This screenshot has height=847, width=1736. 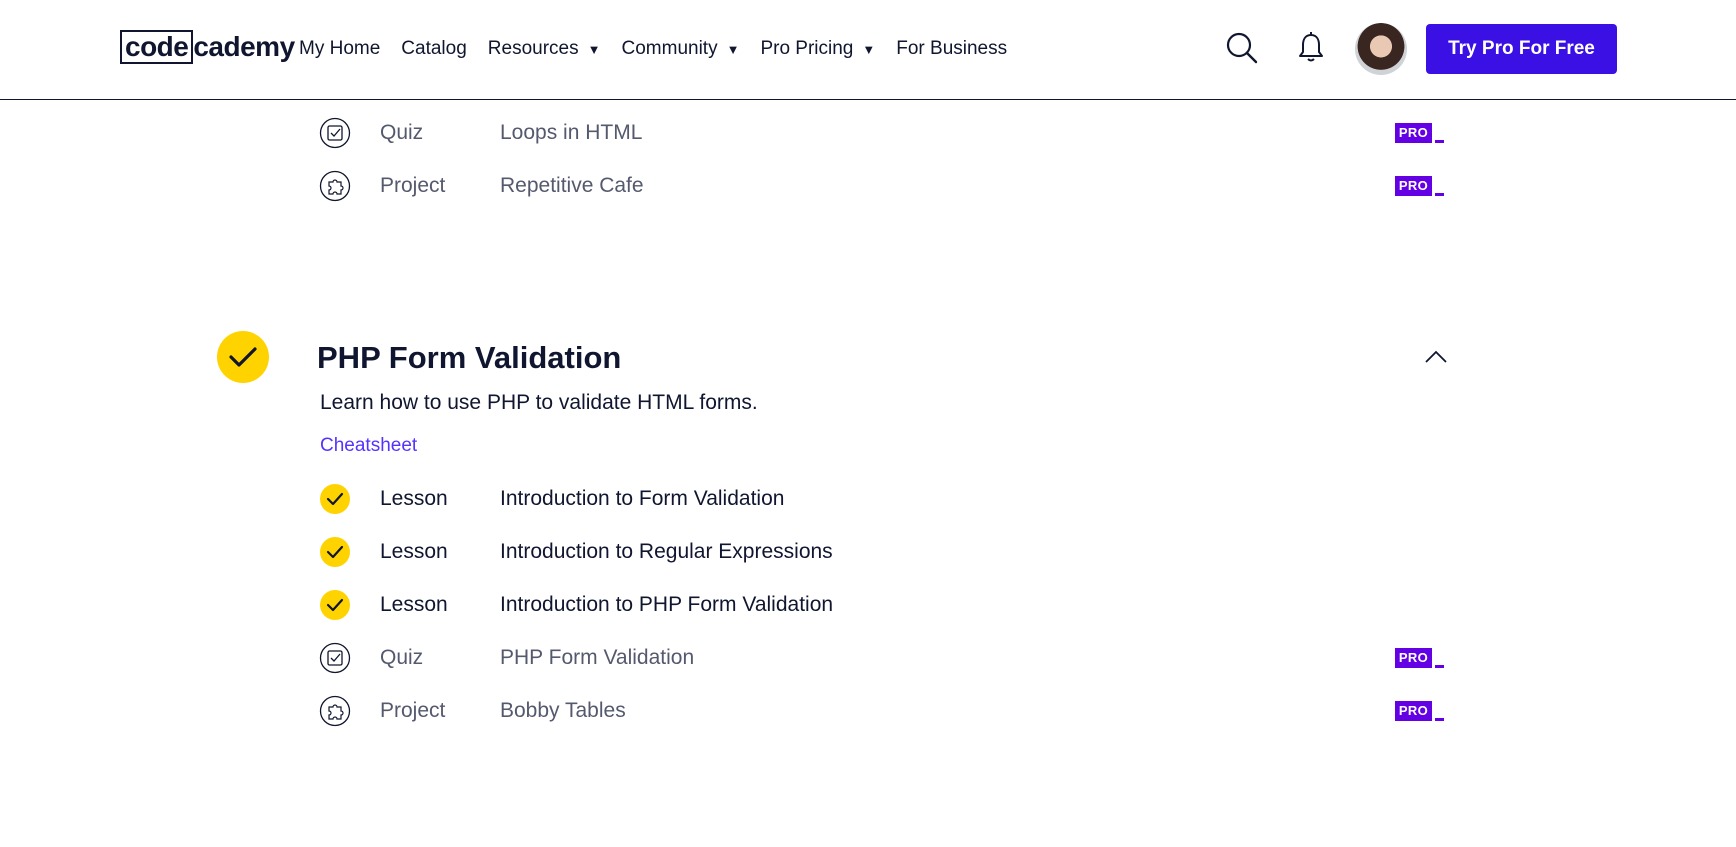 I want to click on item-name: Introduction to Form Validation, so click(x=642, y=499).